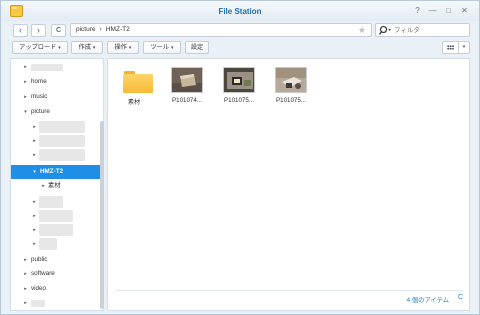 This screenshot has height=315, width=480. I want to click on upload-button: アップロード ▾, so click(40, 47).